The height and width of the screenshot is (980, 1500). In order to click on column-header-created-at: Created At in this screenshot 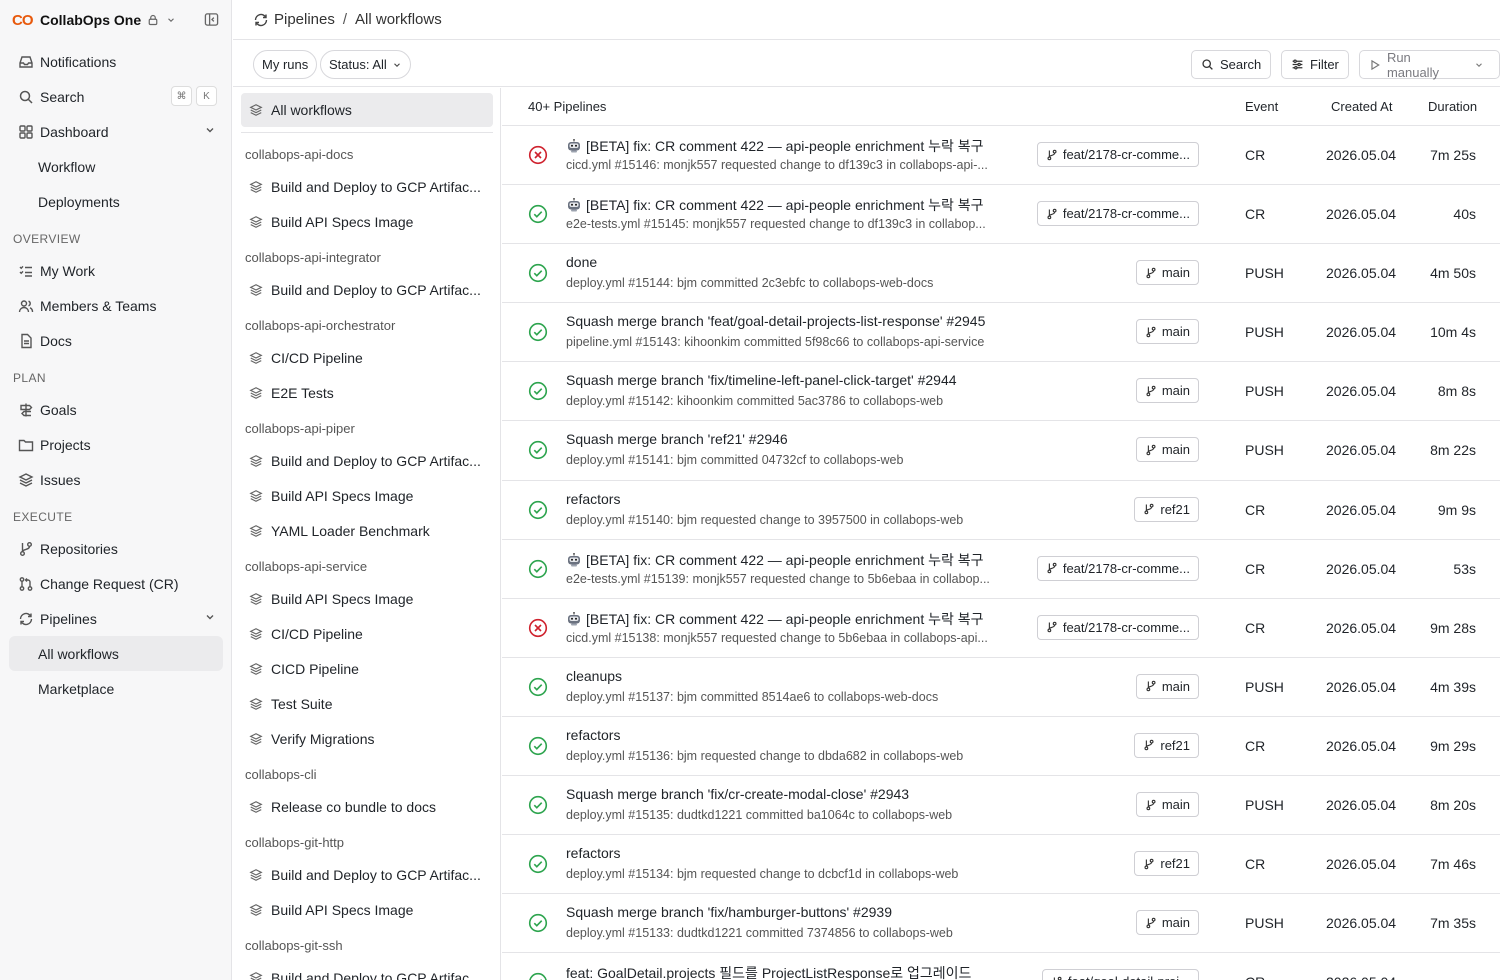, I will do `click(1361, 106)`.